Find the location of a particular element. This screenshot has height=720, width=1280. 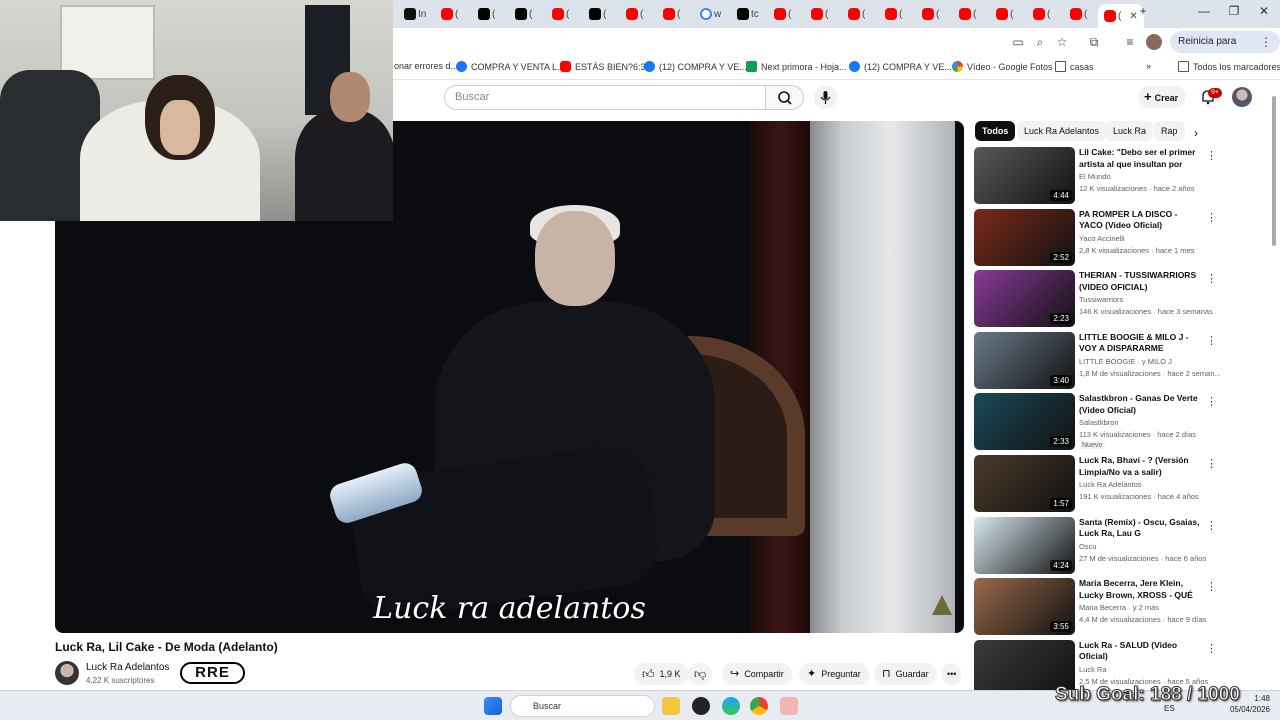

dislike-button: 👎︎ is located at coordinates (700, 674).